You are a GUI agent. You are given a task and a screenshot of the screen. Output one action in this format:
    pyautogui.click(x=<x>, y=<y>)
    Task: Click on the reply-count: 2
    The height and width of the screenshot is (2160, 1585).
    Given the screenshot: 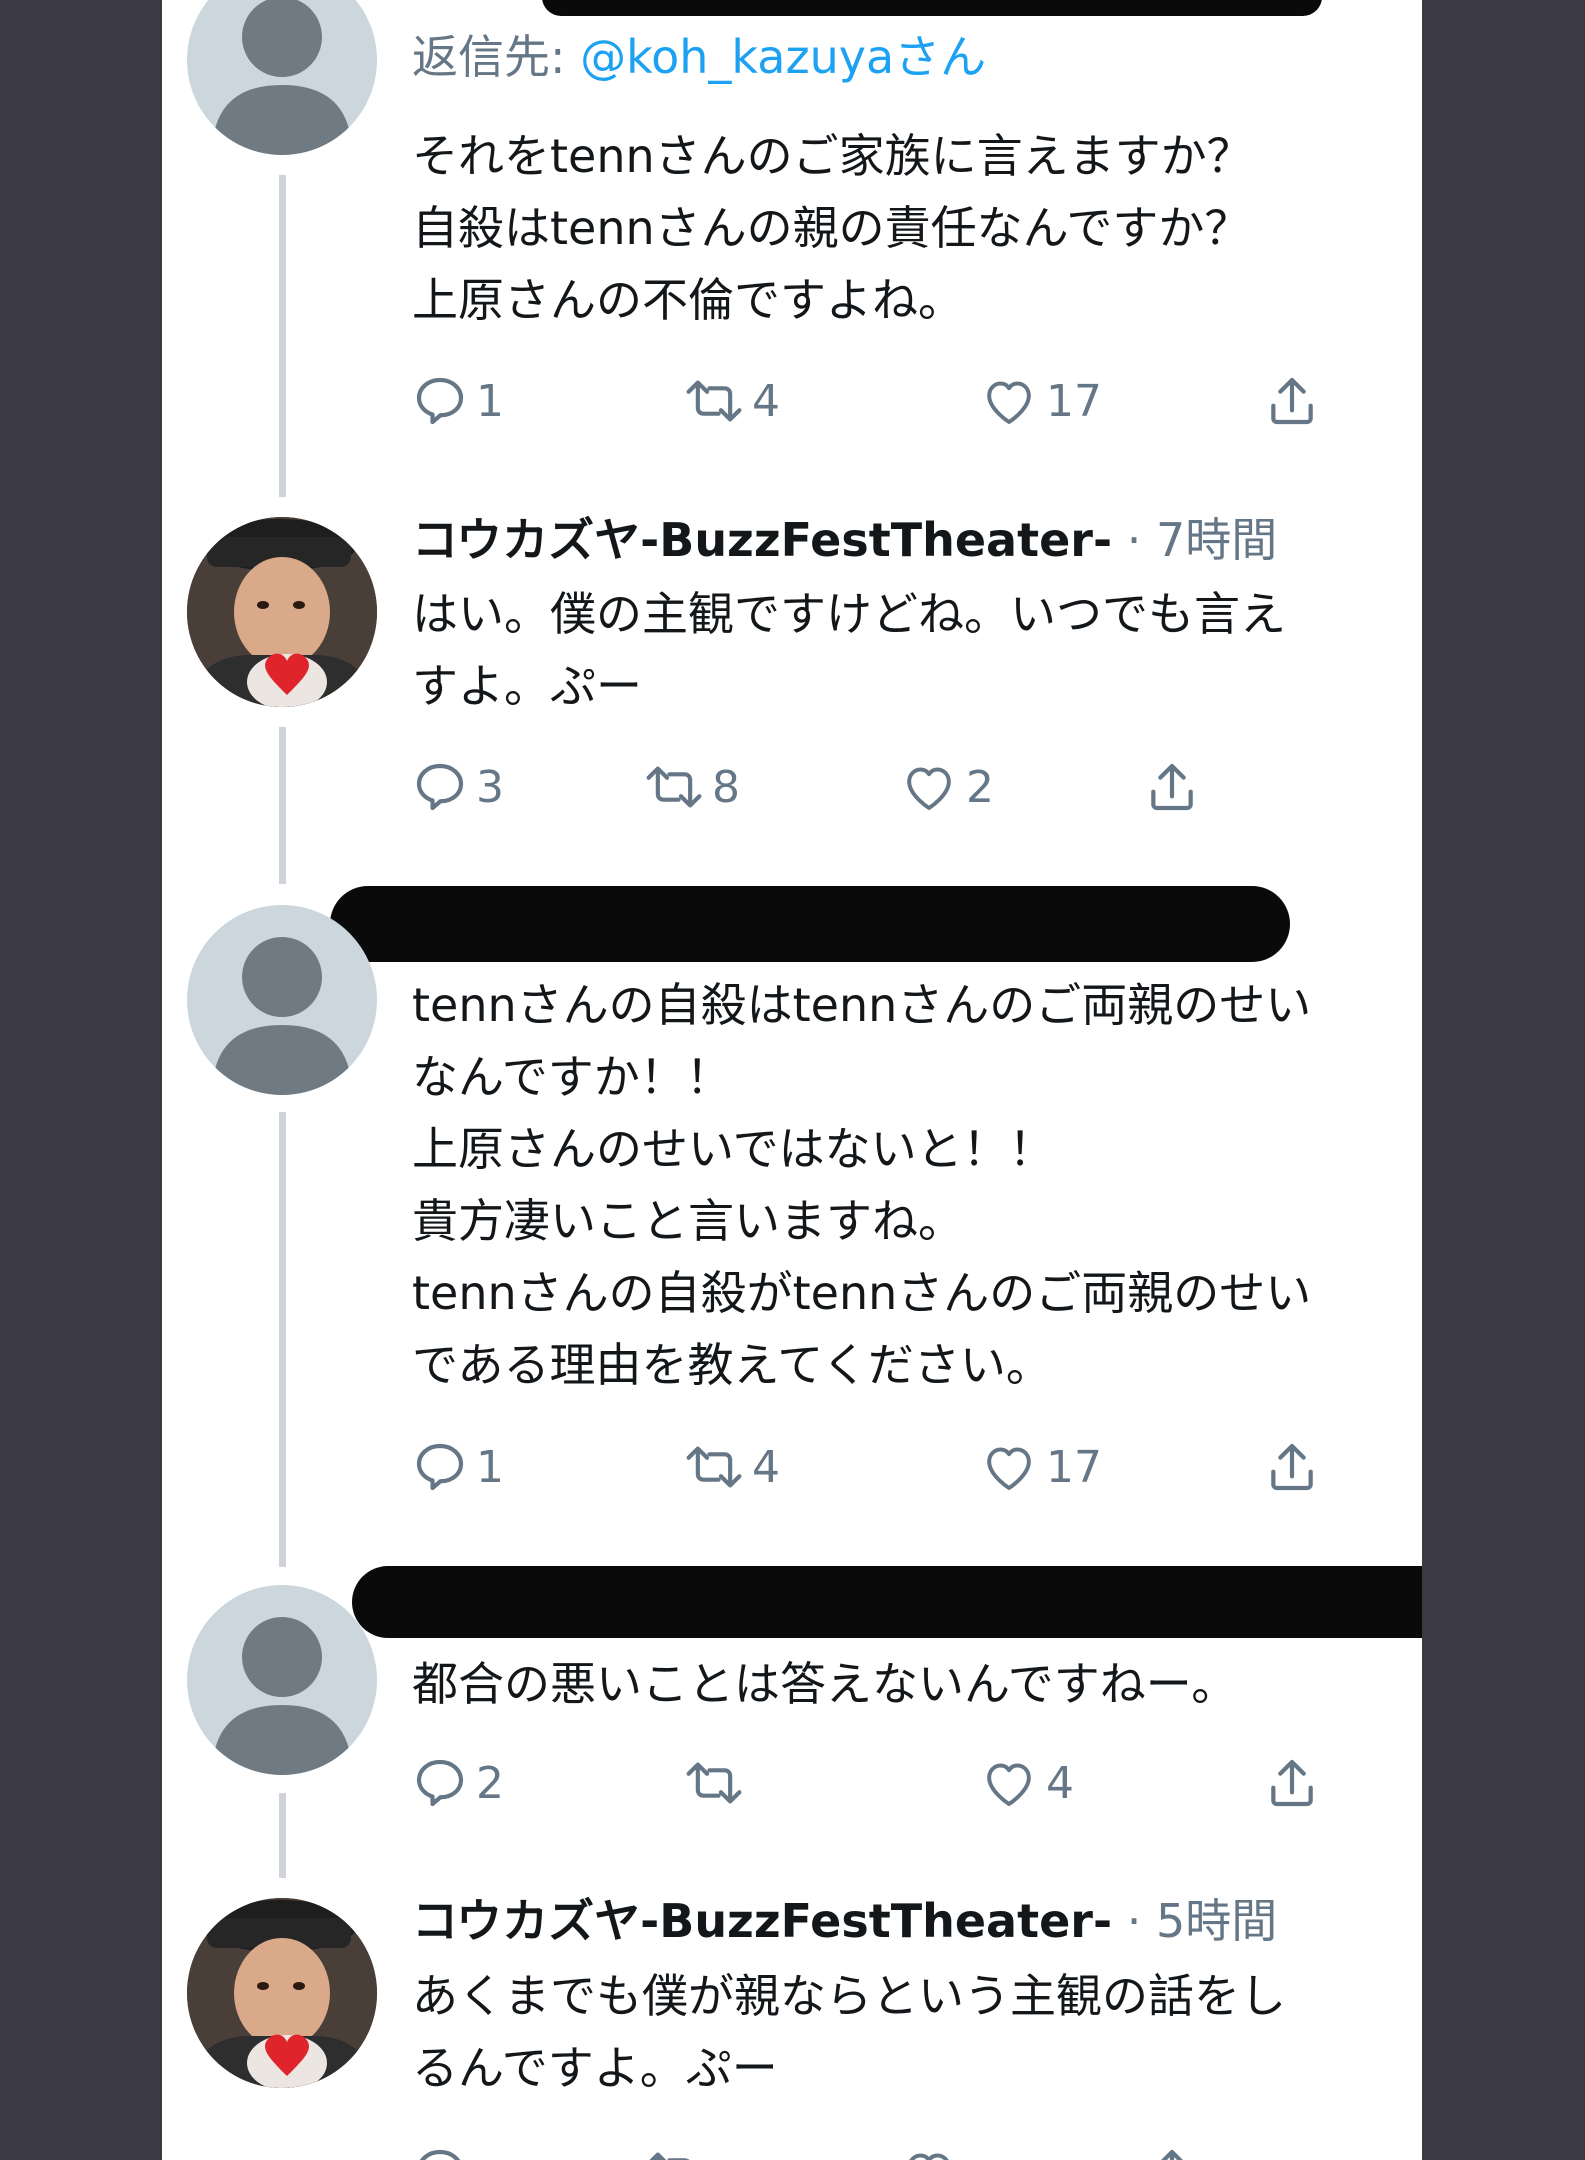 What is the action you would take?
    pyautogui.click(x=490, y=1783)
    